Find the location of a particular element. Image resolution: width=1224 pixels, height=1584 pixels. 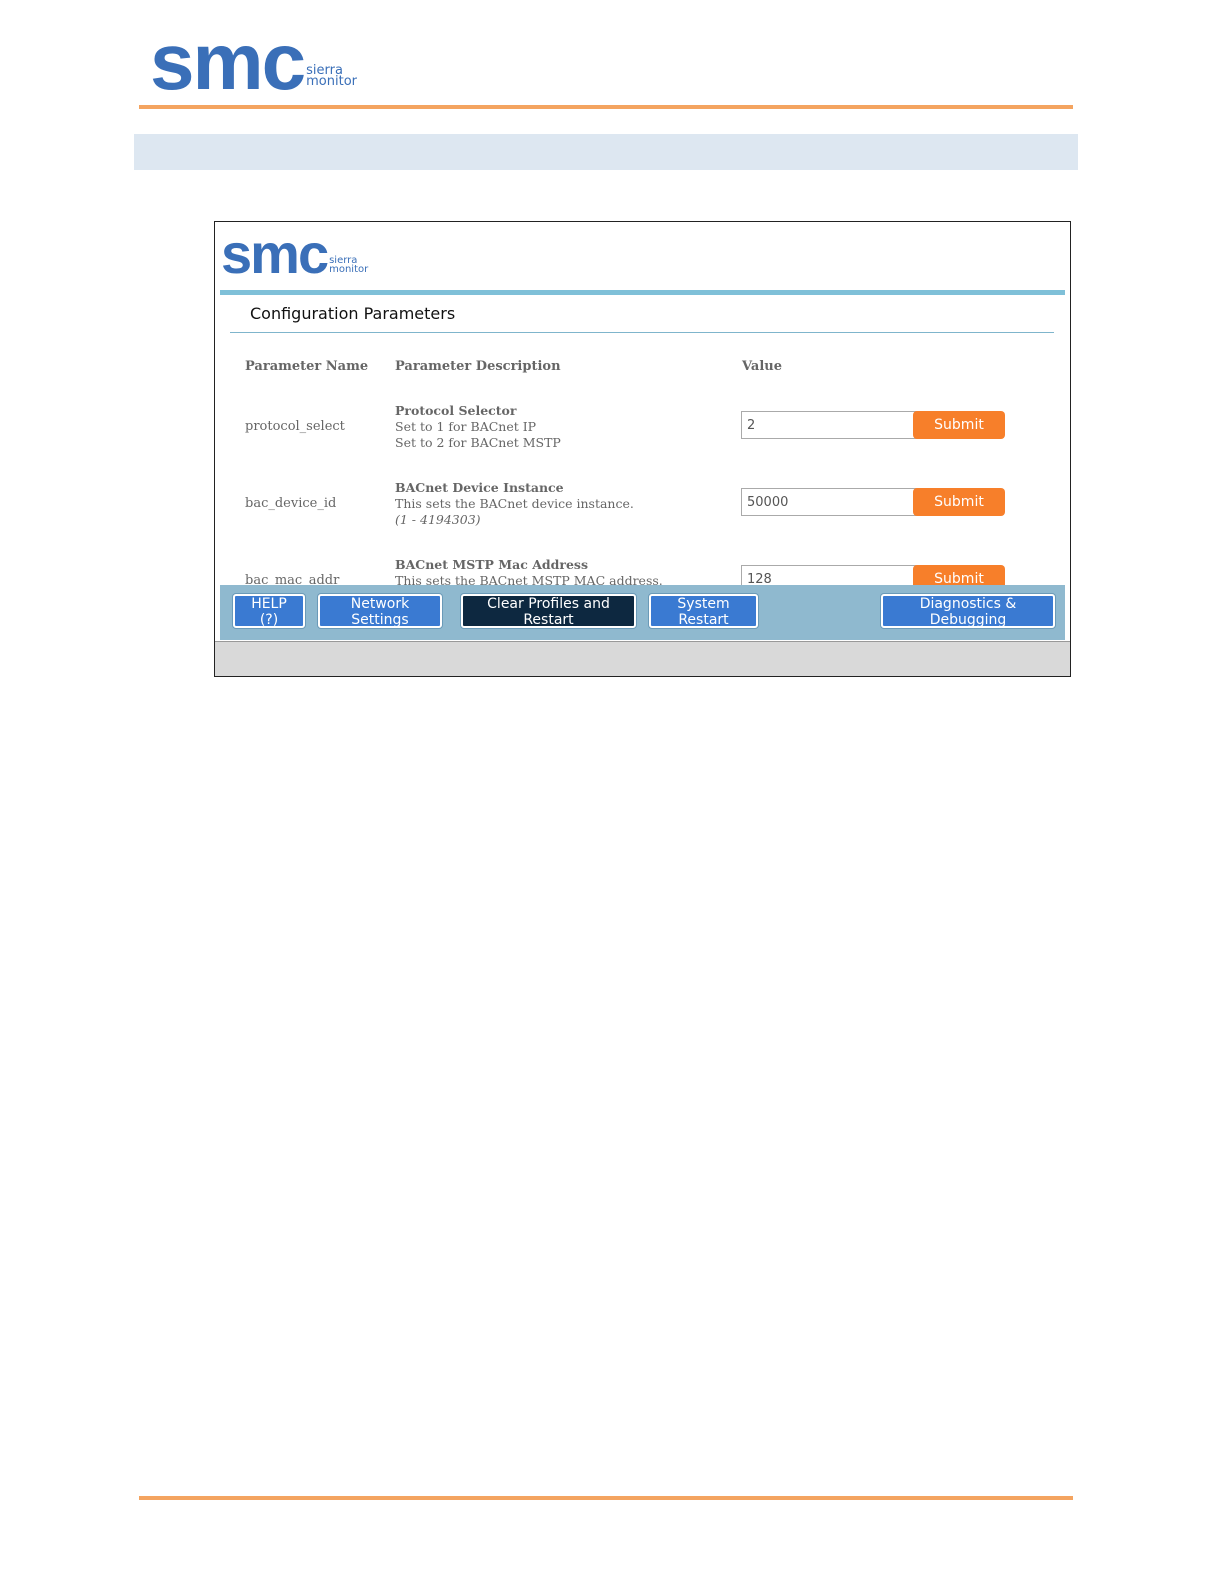

app-logo-mark: smc is located at coordinates (275, 253).